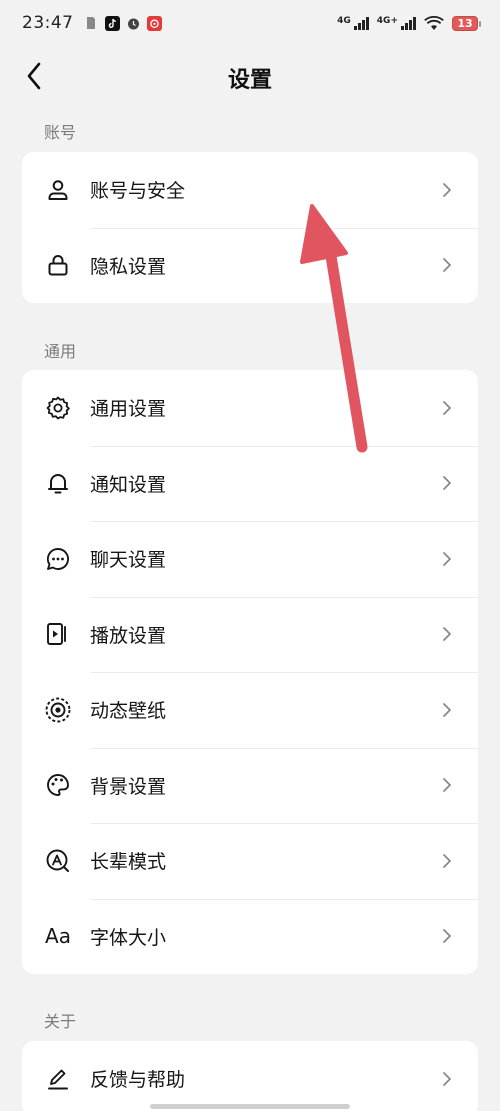  Describe the element at coordinates (58, 408) in the screenshot. I see `gear-icon` at that location.